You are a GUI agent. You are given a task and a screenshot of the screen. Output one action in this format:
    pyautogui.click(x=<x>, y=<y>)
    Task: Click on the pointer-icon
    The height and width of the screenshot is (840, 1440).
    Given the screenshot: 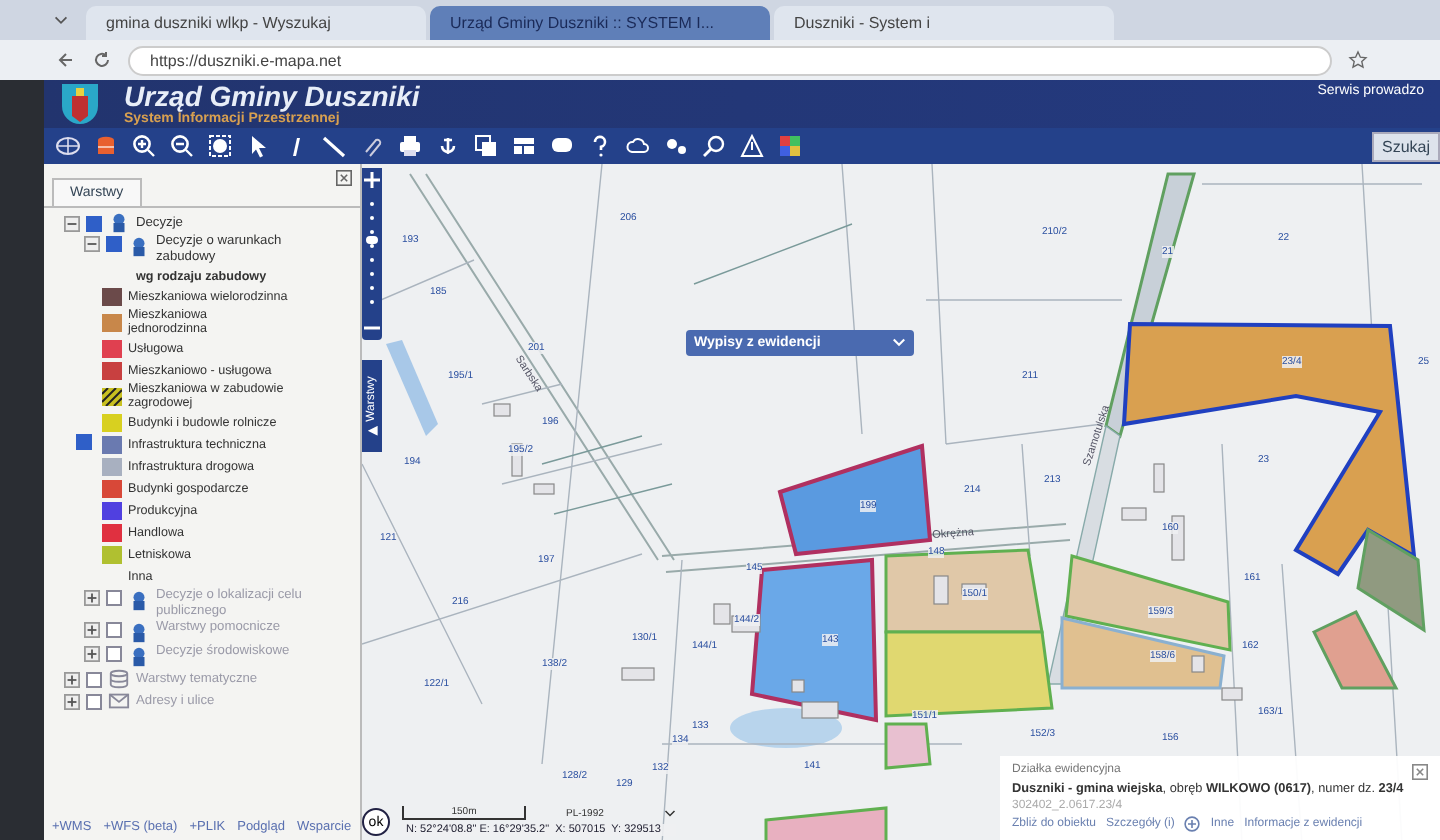 What is the action you would take?
    pyautogui.click(x=258, y=146)
    